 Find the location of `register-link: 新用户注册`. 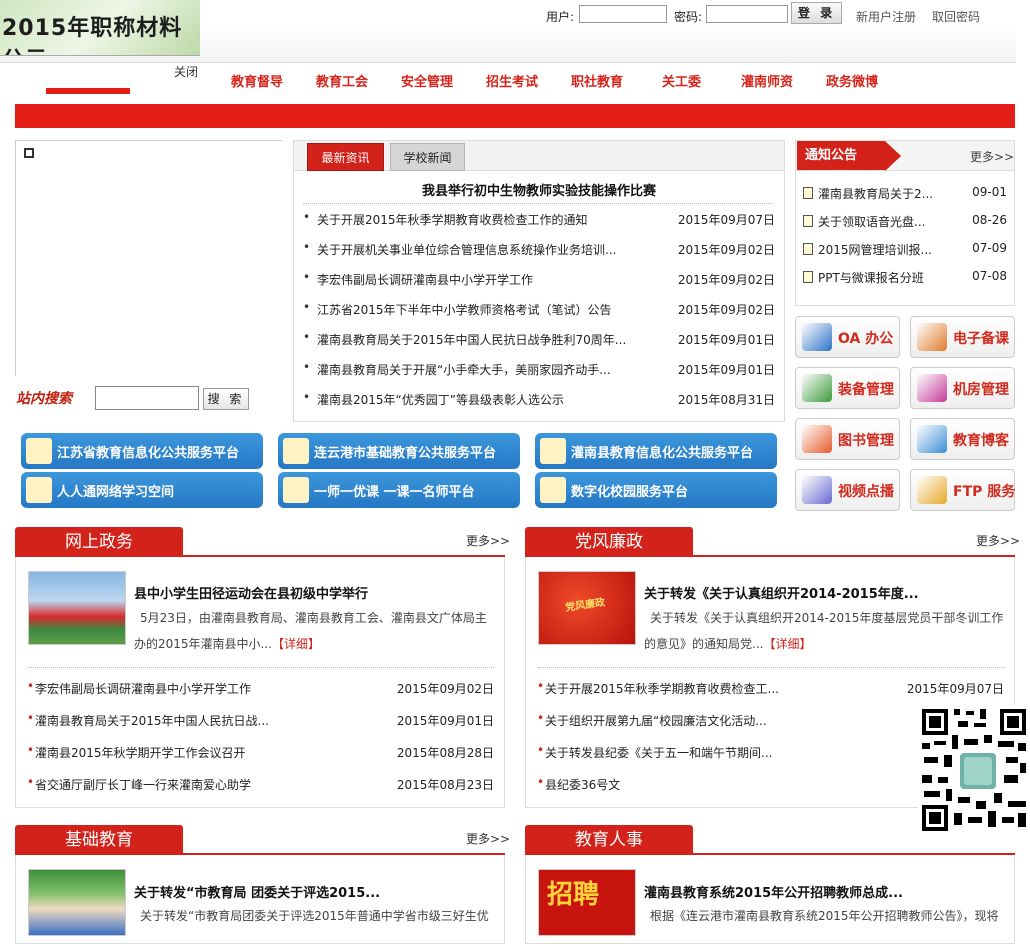

register-link: 新用户注册 is located at coordinates (886, 16).